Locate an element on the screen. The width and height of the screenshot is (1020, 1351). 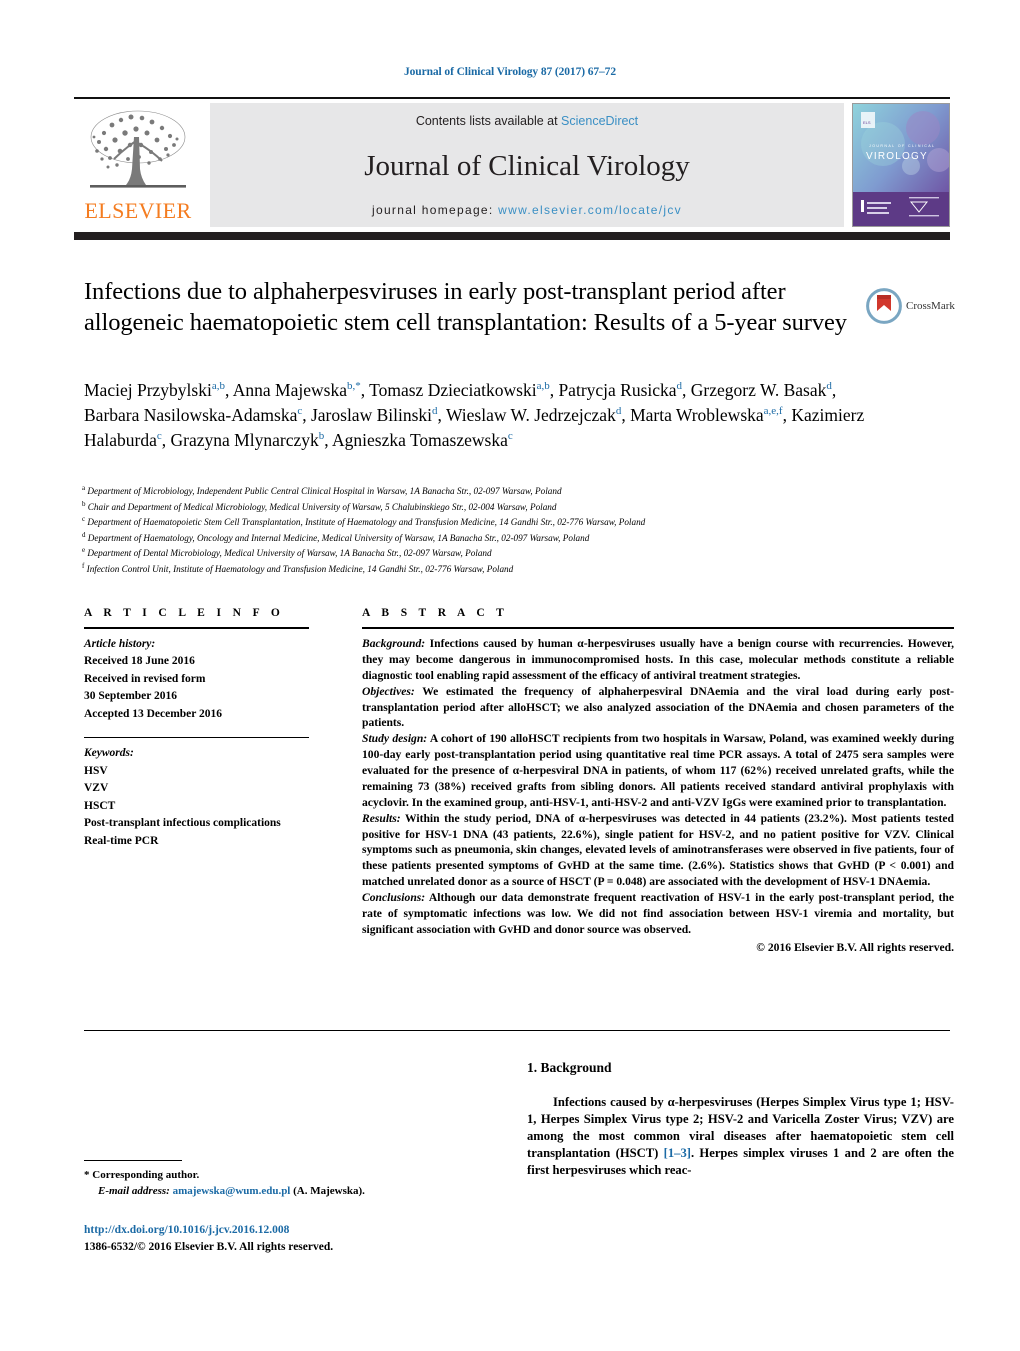
journal-cover-thumbnail: ELS JOURNAL OF CLINICAL VIROLOGY is located at coordinates (901, 165).